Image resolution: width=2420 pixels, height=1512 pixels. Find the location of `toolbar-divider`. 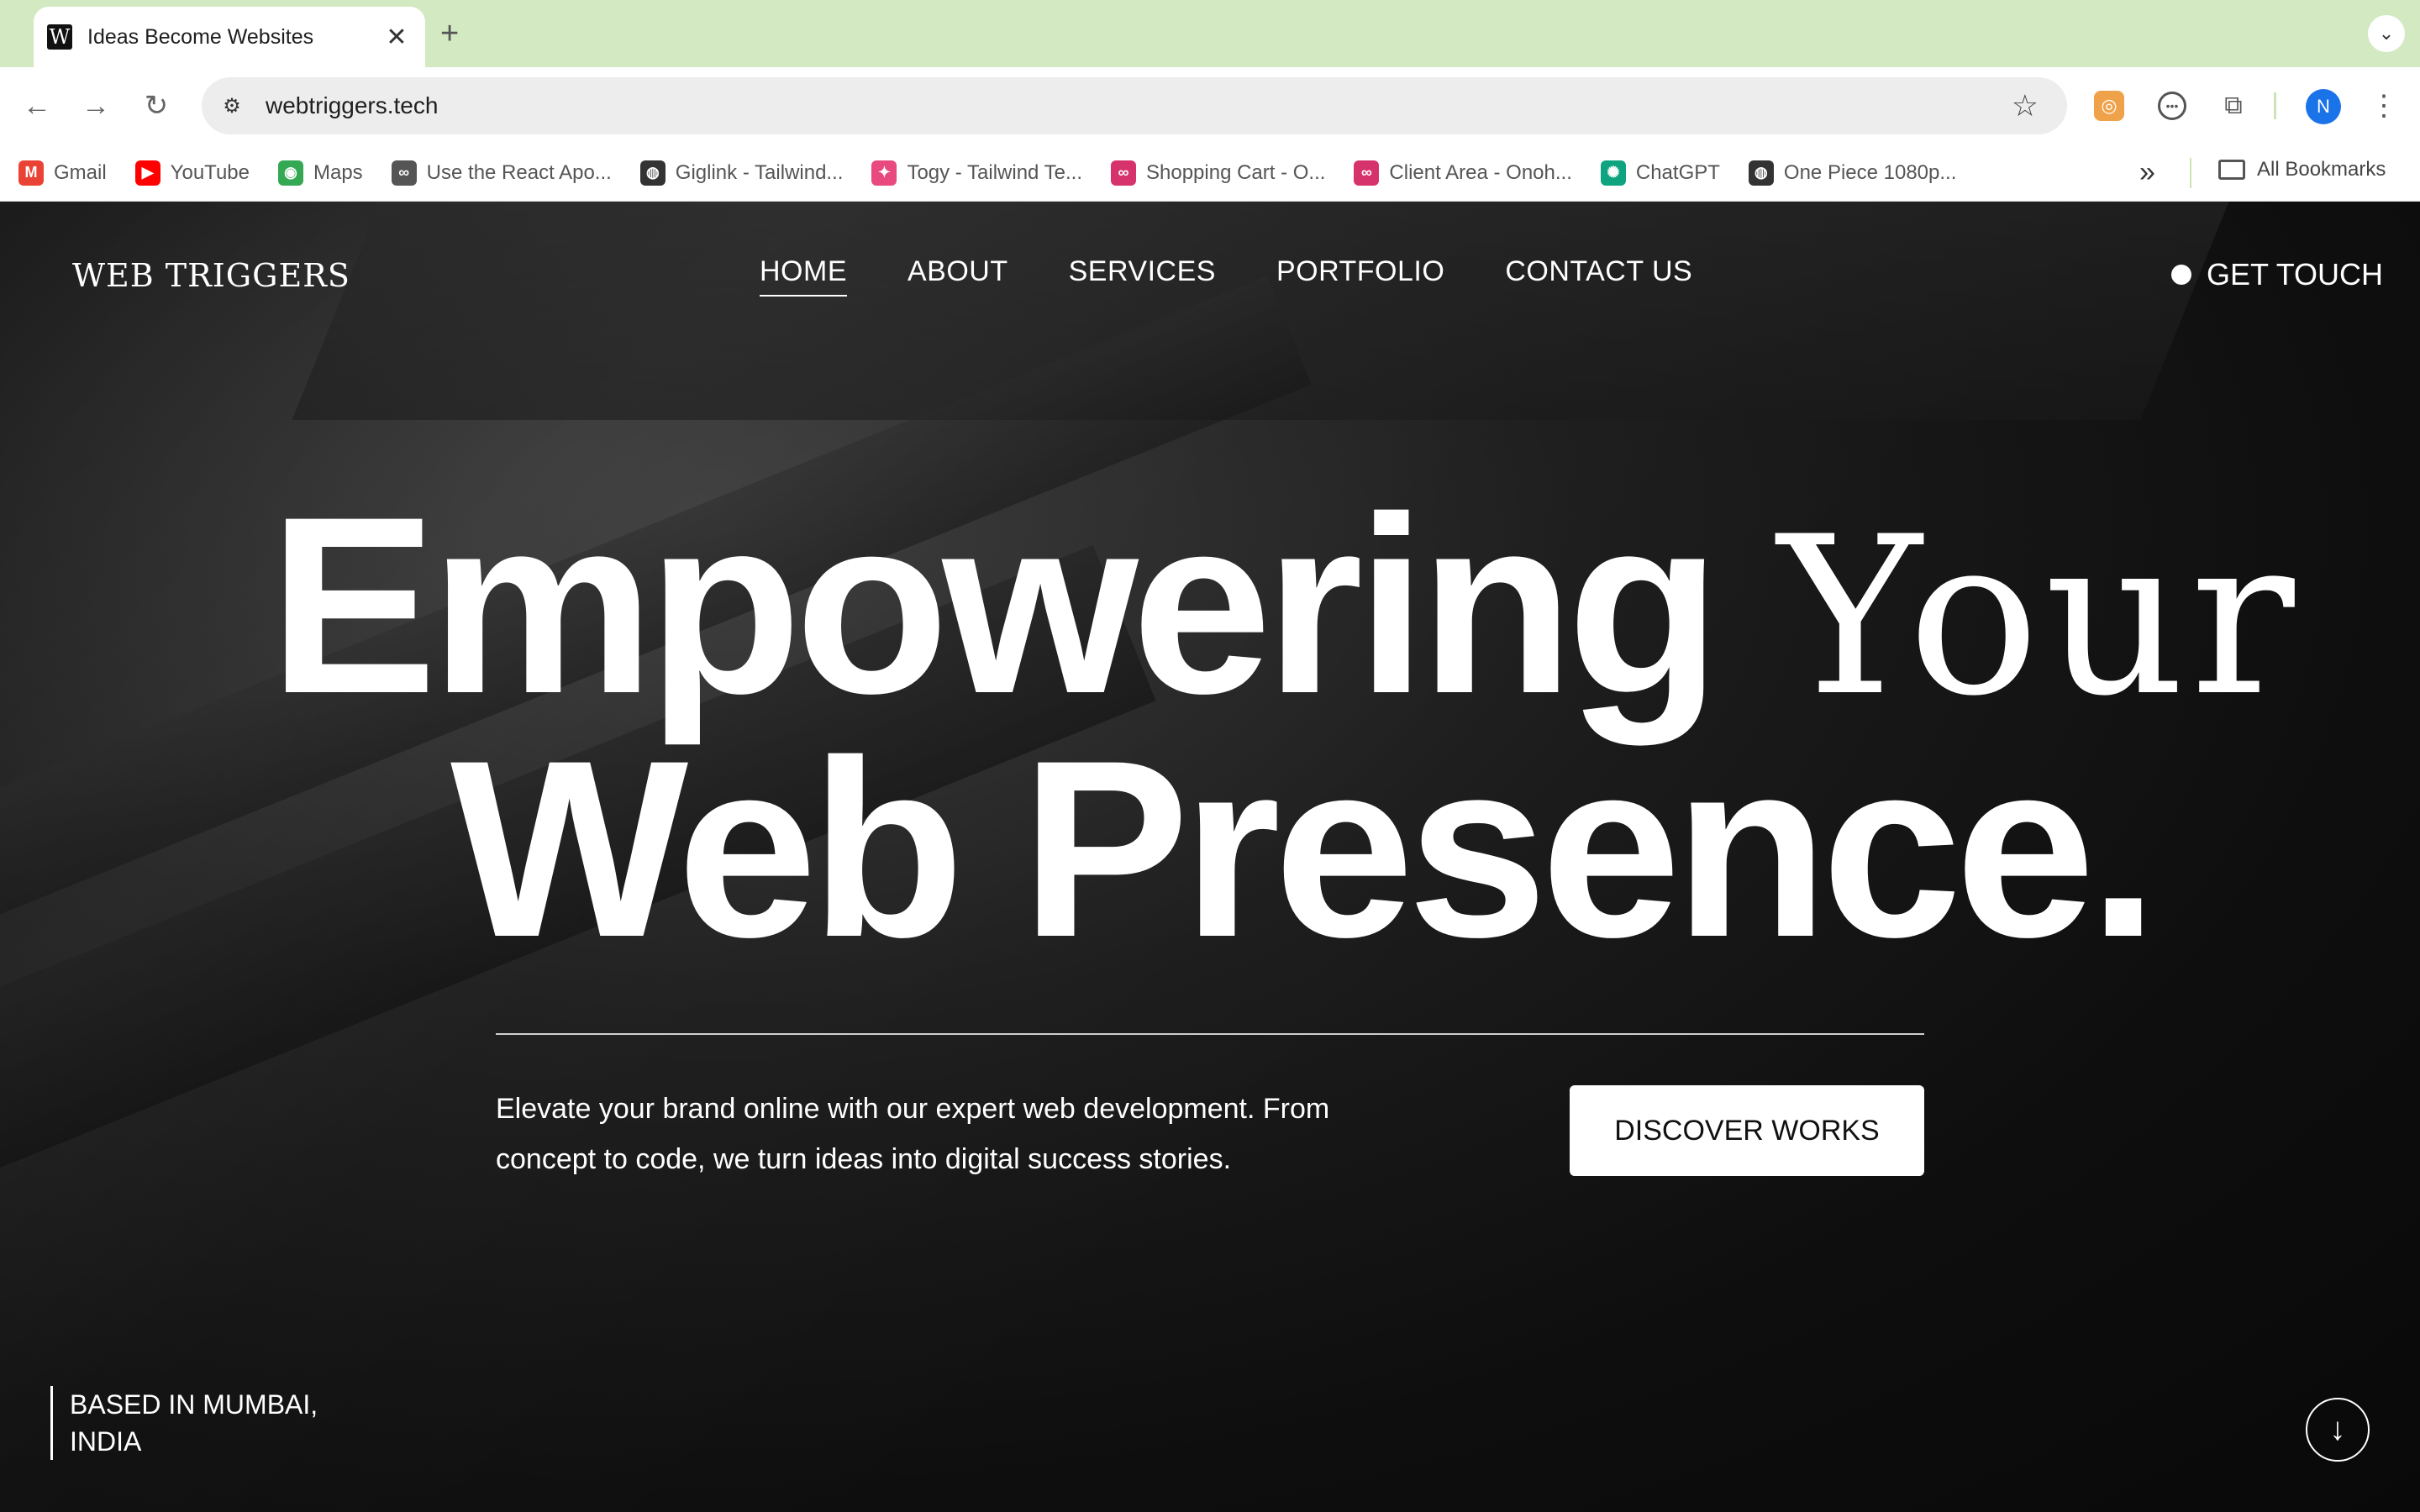

toolbar-divider is located at coordinates (2275, 105).